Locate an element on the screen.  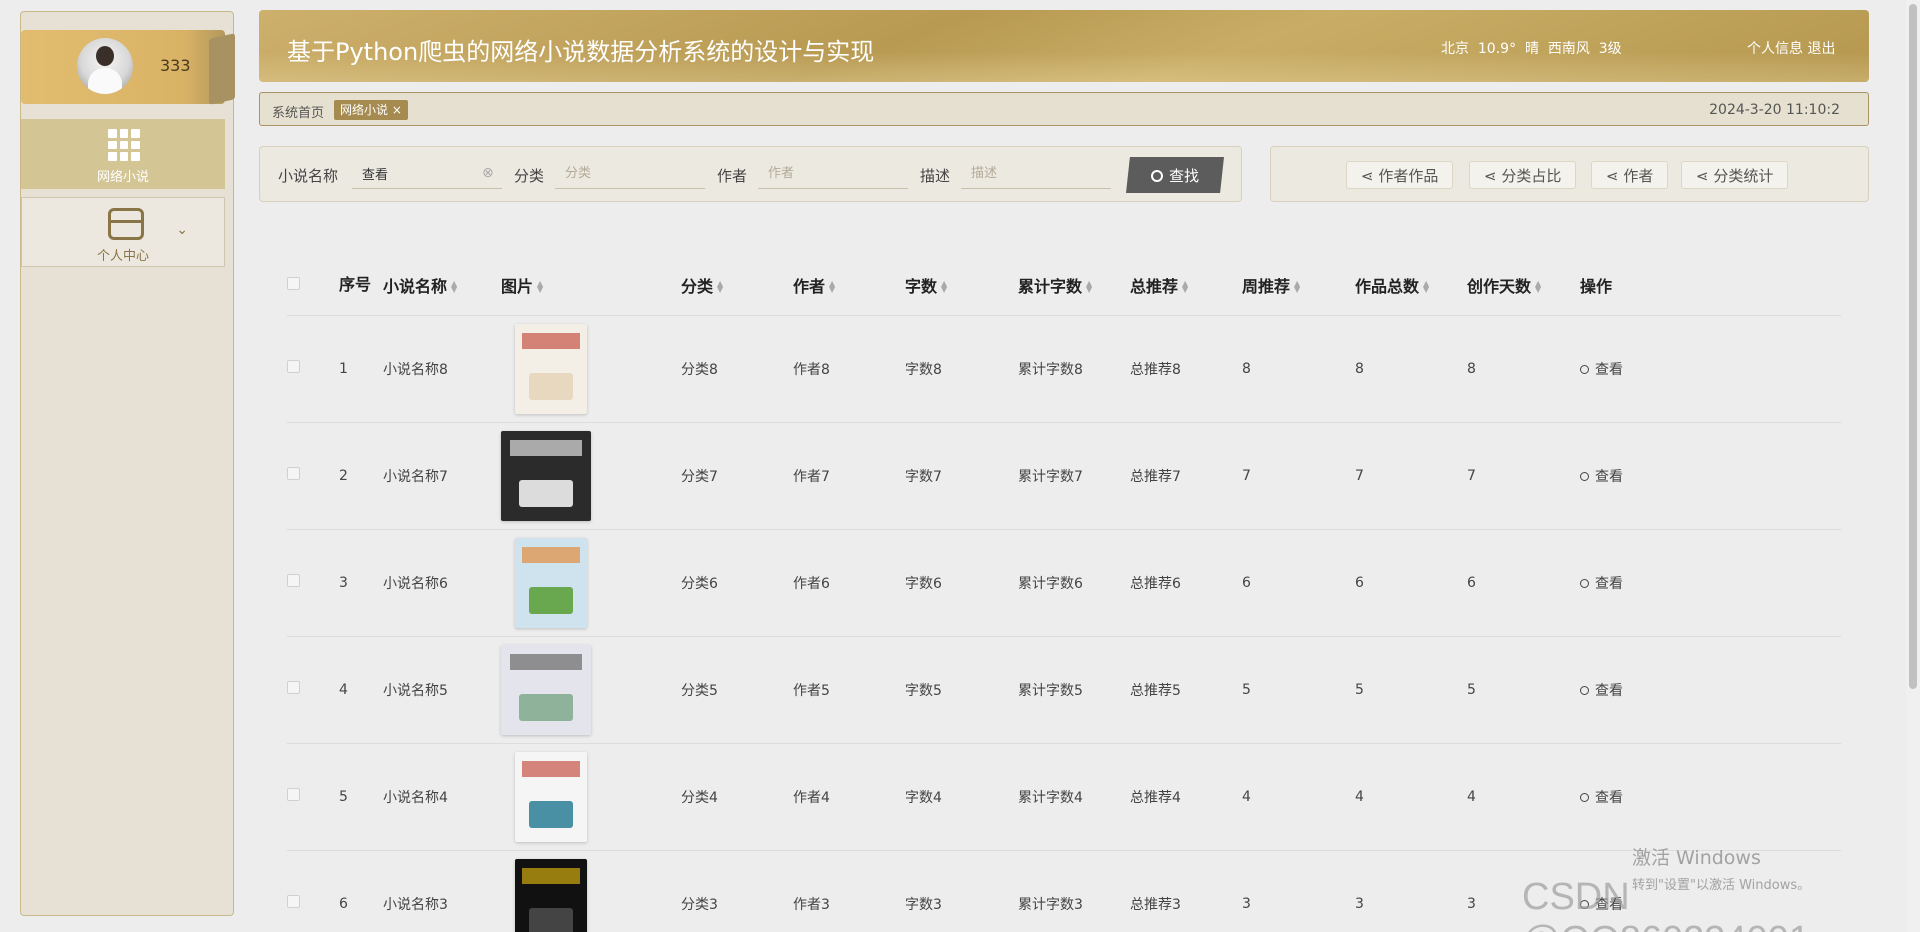
col-total-rec: 总推荐 ▲ ▼ is located at coordinates (1186, 285).